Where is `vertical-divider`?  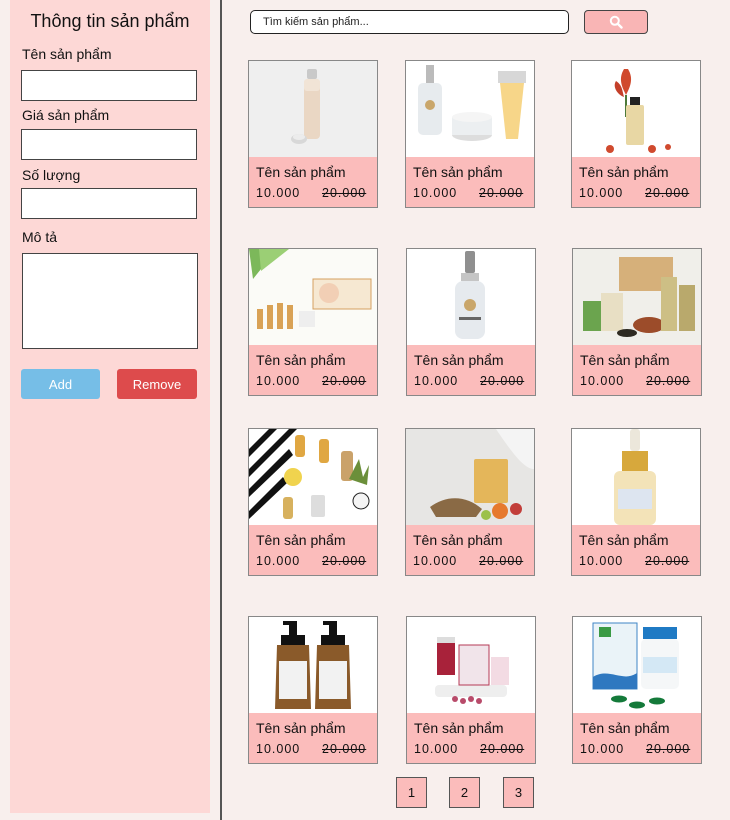
vertical-divider is located at coordinates (221, 410).